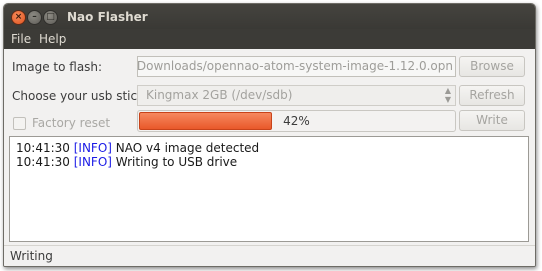 This screenshot has height=271, width=542. What do you see at coordinates (492, 120) in the screenshot?
I see `write-button: Write` at bounding box center [492, 120].